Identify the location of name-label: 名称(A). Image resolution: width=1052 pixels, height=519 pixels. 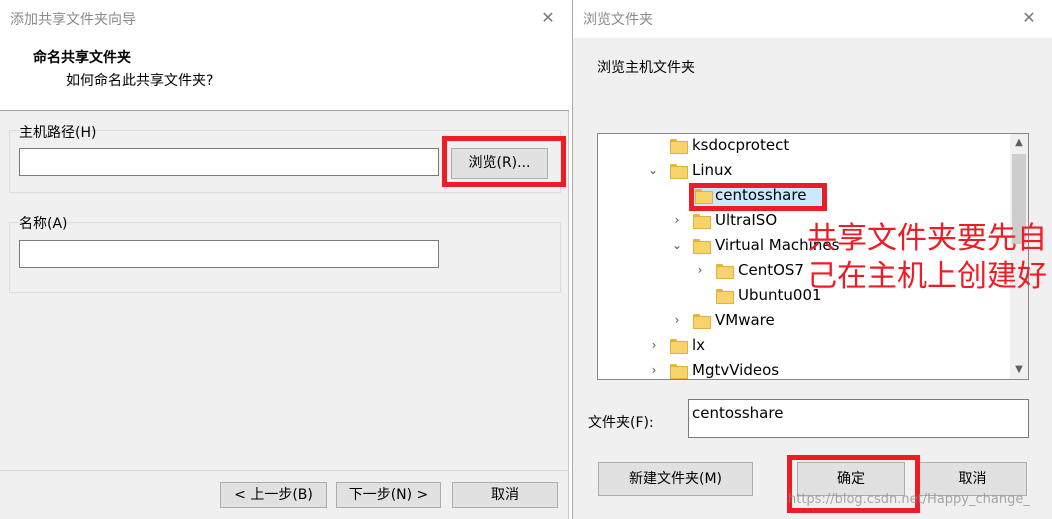
(43, 224).